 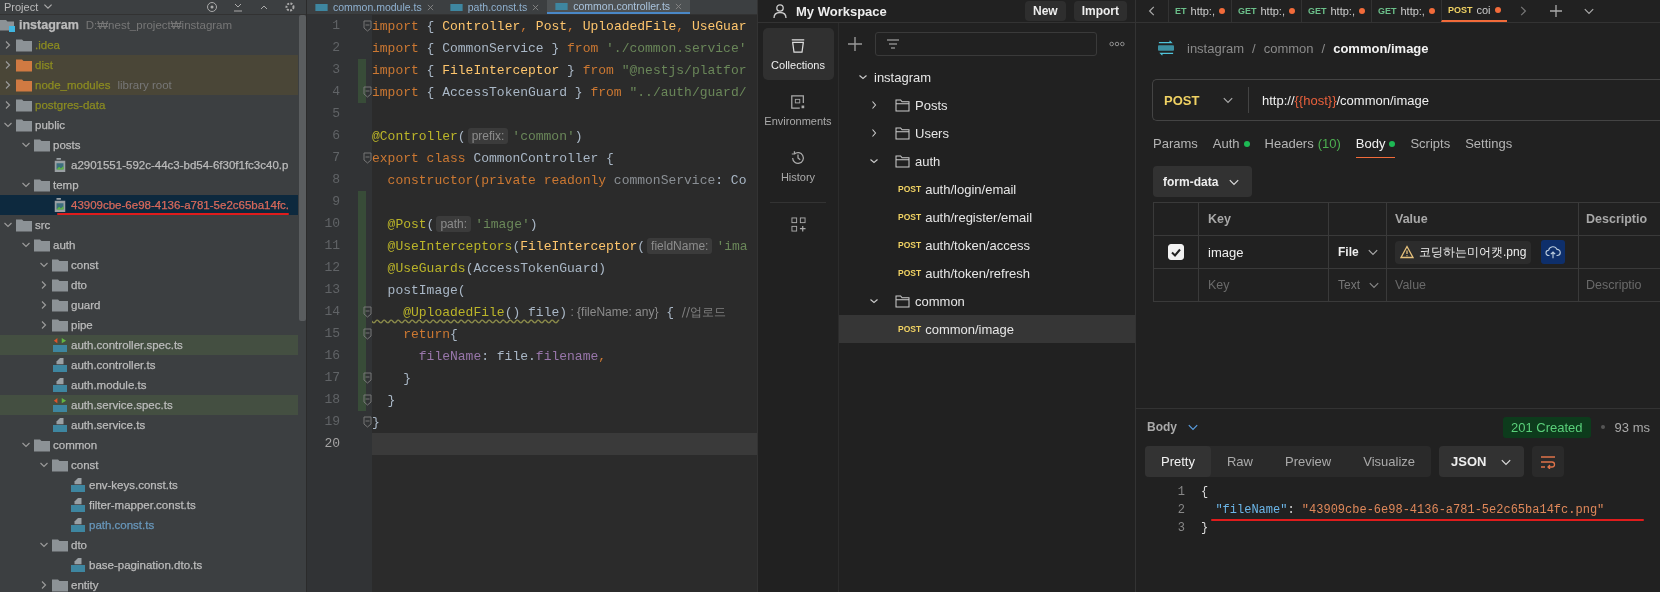 I want to click on request-option-tab: Settings, so click(x=1489, y=147).